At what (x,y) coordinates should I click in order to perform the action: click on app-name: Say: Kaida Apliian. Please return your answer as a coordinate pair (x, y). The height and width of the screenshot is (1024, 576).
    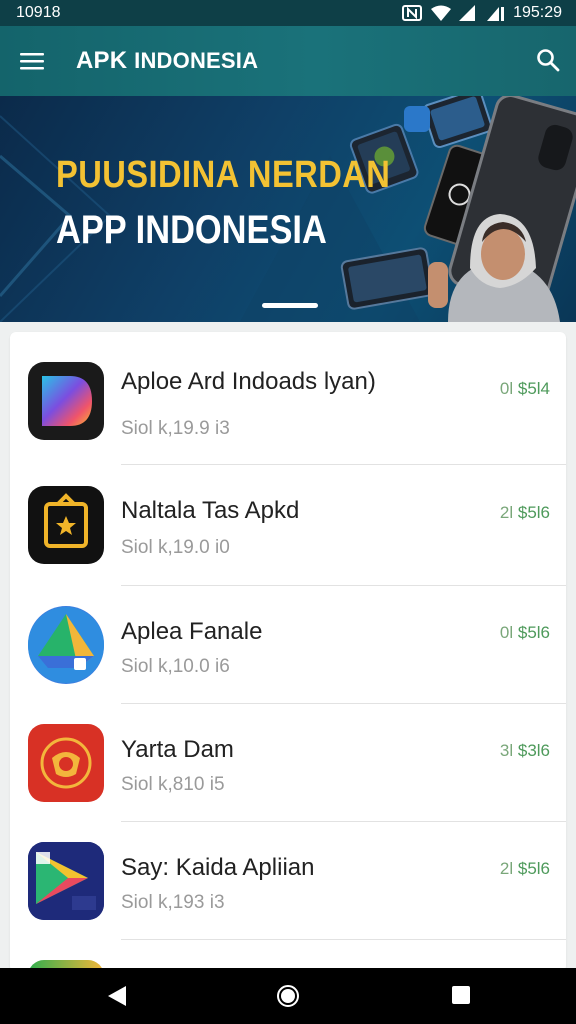
    Looking at the image, I should click on (218, 867).